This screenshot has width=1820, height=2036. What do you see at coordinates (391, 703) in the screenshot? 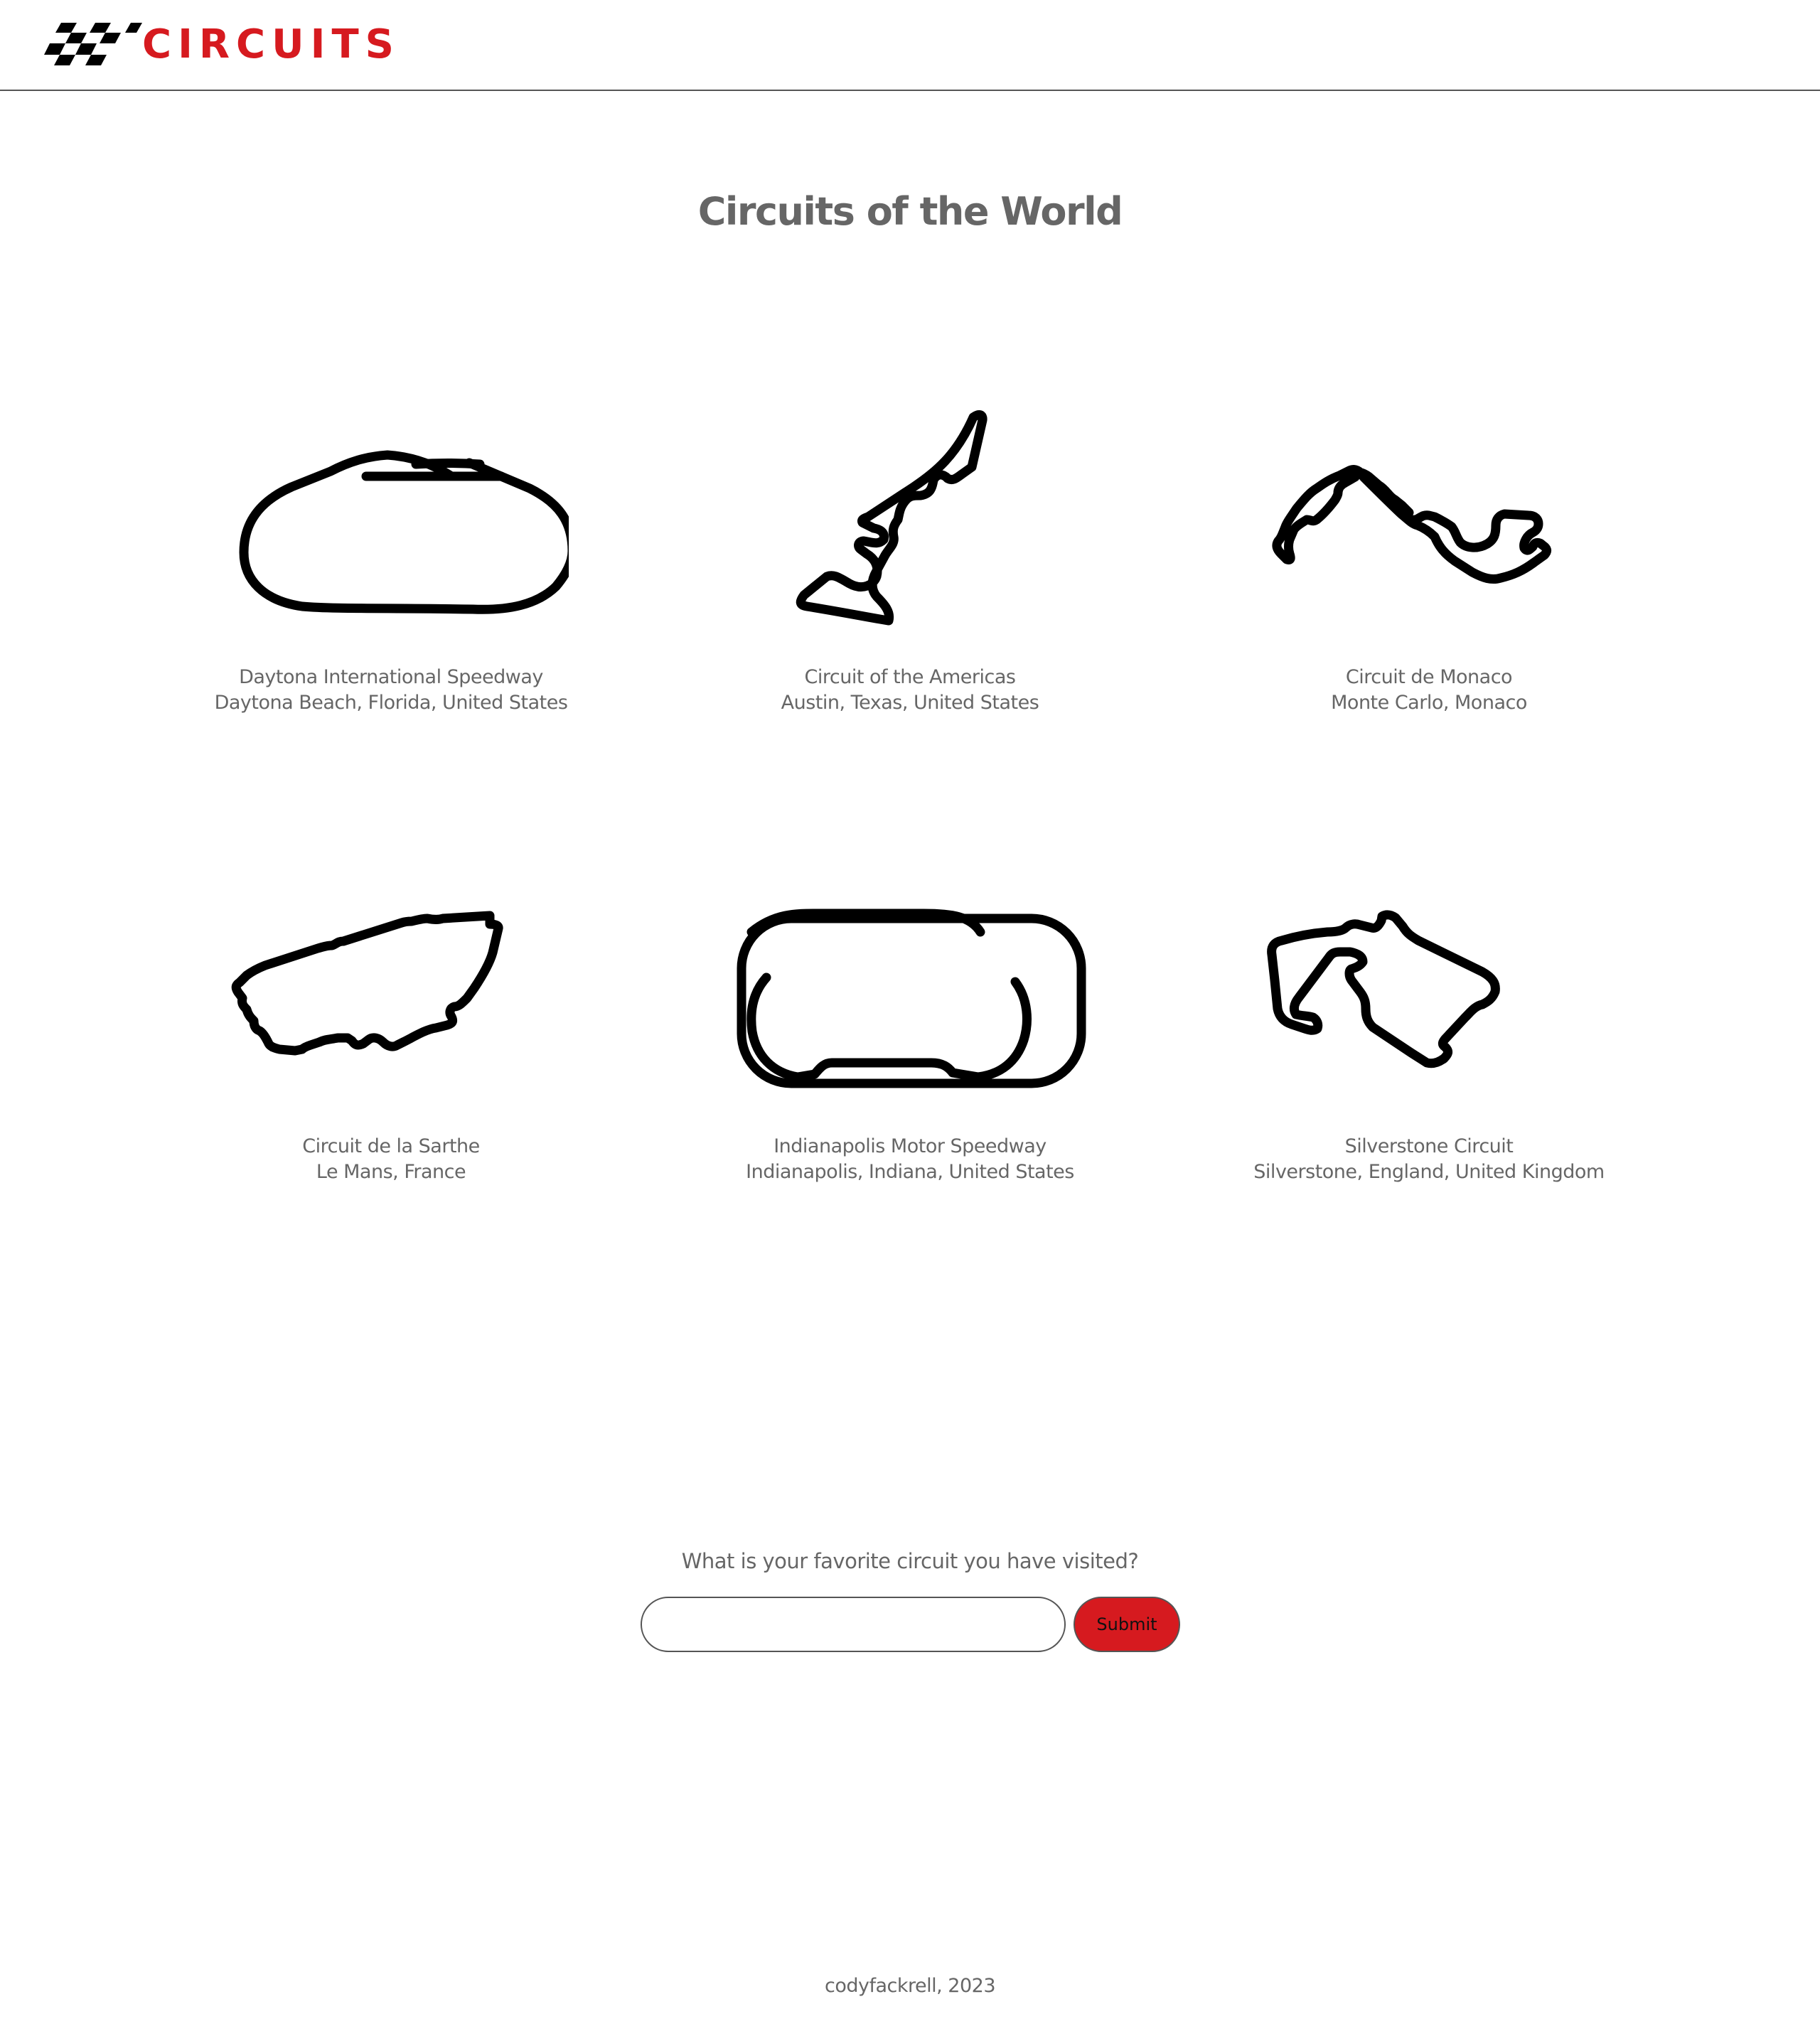
I see `circuit-location: Daytona Beach, Florida, United States` at bounding box center [391, 703].